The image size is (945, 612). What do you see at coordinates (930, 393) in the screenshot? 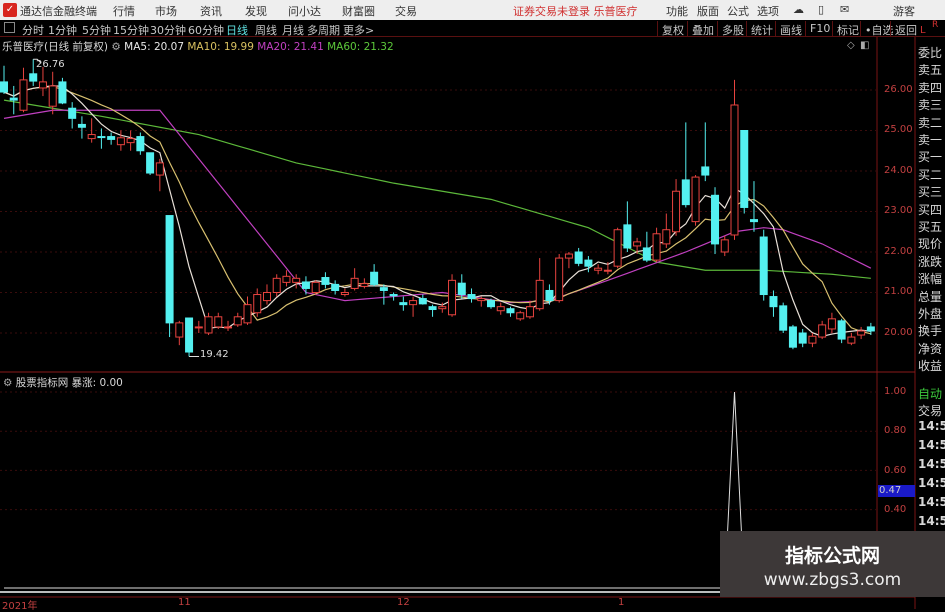
I see `auto-trade-label: 自动` at bounding box center [930, 393].